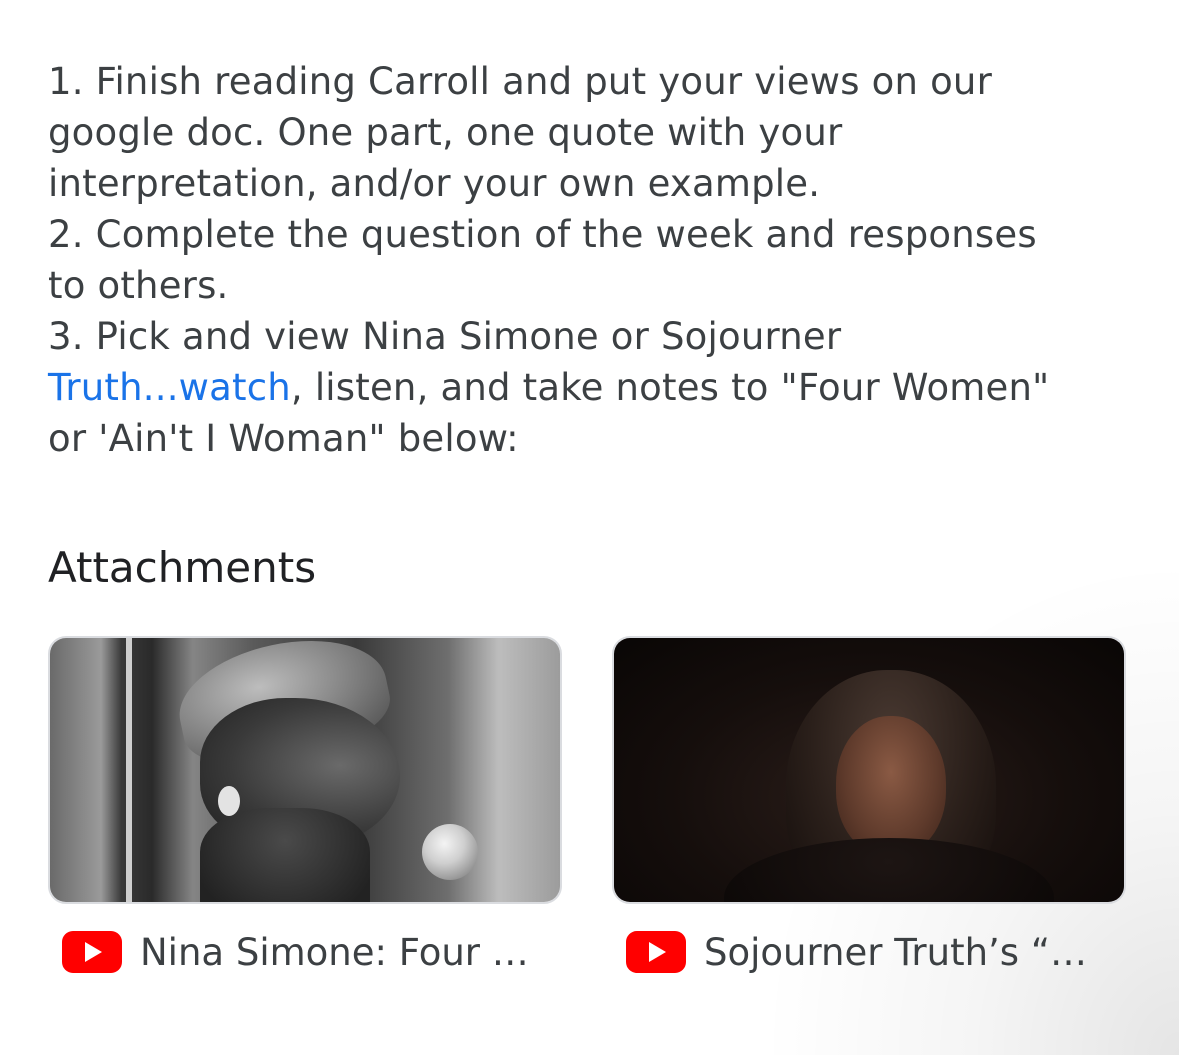 The image size is (1179, 1055). I want to click on attachment-thumbnail-nina-simone, so click(305, 770).